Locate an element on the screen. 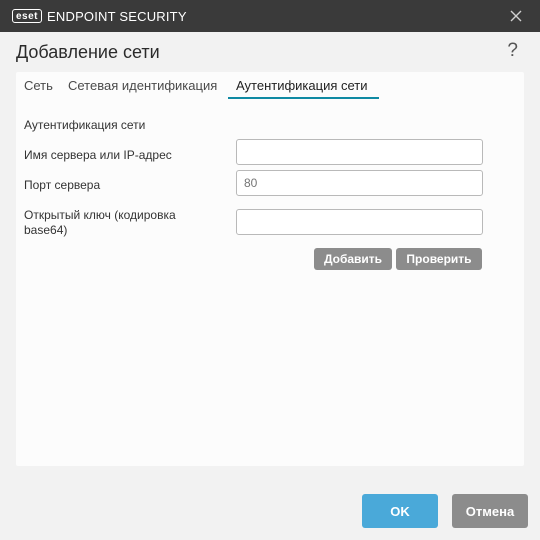  ok-button: OK is located at coordinates (400, 511).